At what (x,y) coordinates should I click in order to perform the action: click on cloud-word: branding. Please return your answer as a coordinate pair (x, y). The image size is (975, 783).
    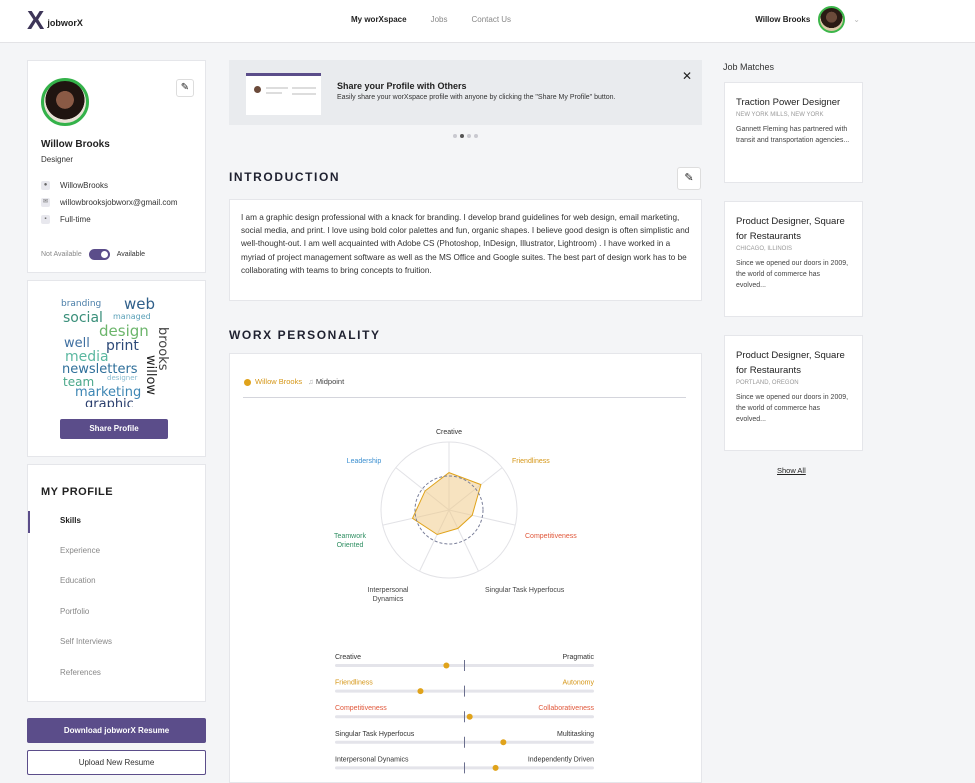
    Looking at the image, I should click on (81, 304).